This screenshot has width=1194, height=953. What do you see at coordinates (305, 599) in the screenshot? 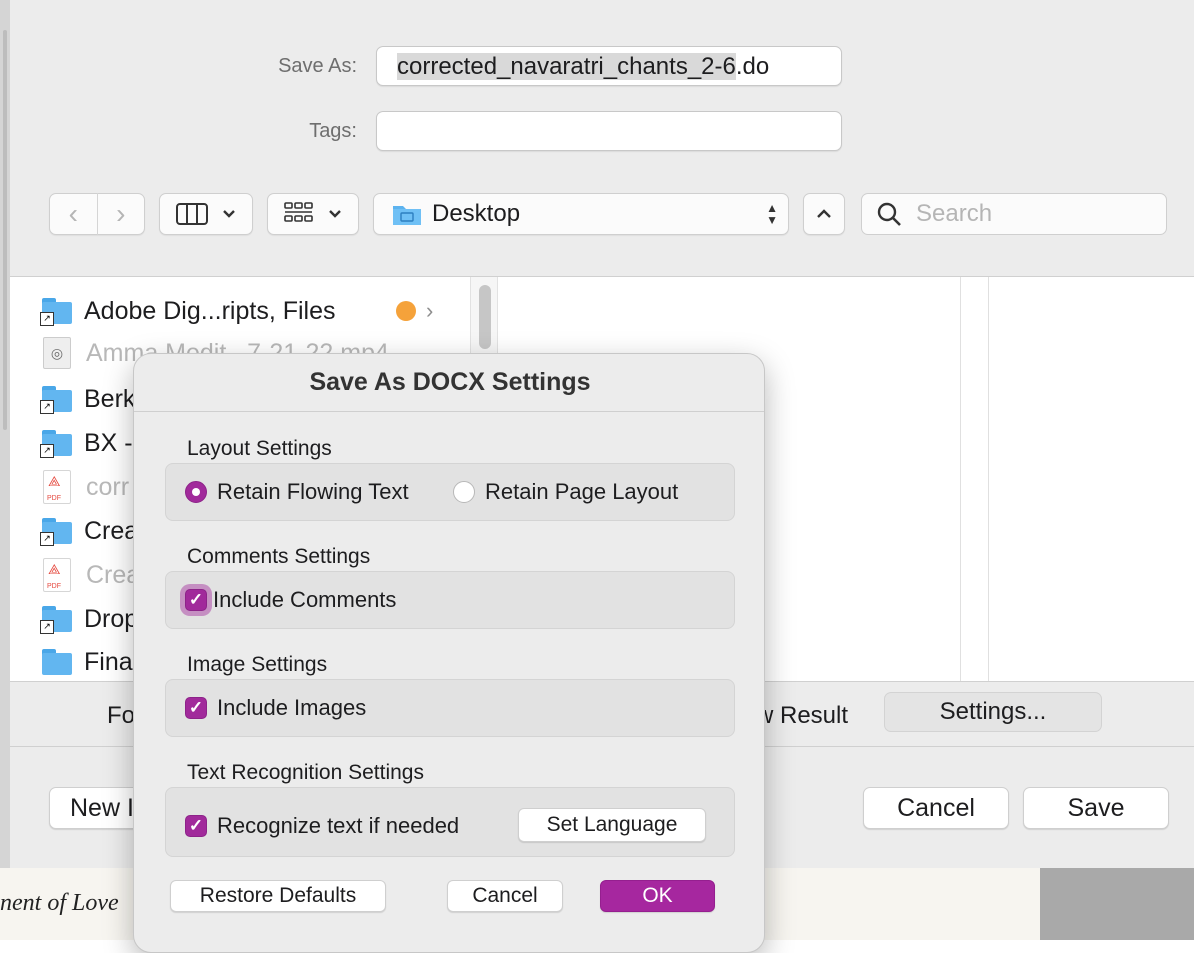
I see `include-comments-label: Include Comments` at bounding box center [305, 599].